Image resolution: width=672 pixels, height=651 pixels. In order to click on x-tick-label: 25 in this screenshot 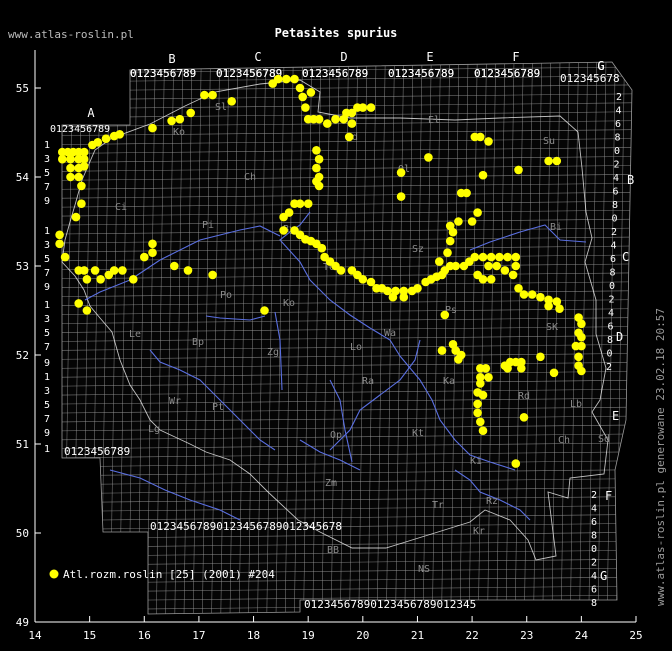, I will do `click(635, 635)`.